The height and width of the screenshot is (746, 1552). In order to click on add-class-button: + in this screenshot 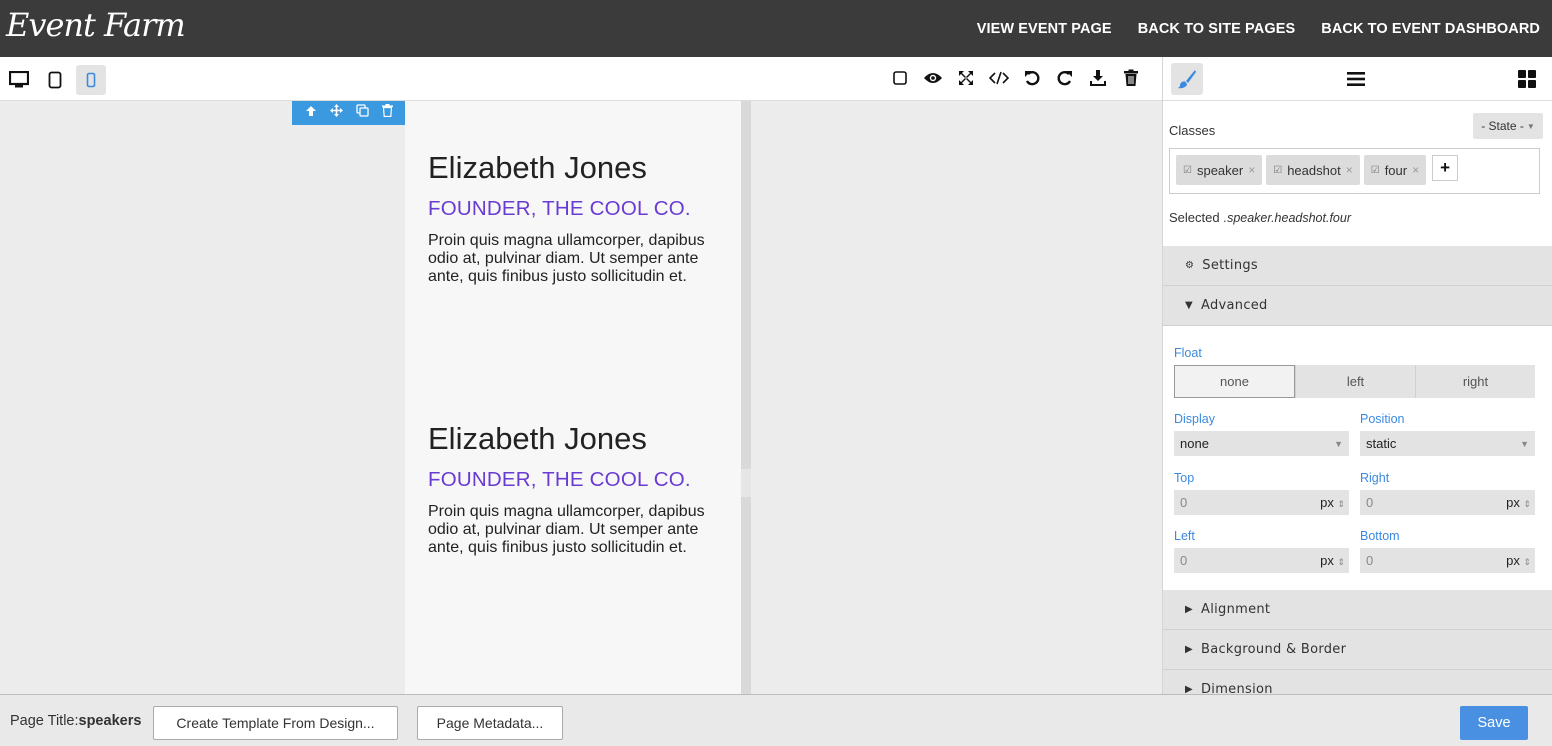, I will do `click(1445, 168)`.